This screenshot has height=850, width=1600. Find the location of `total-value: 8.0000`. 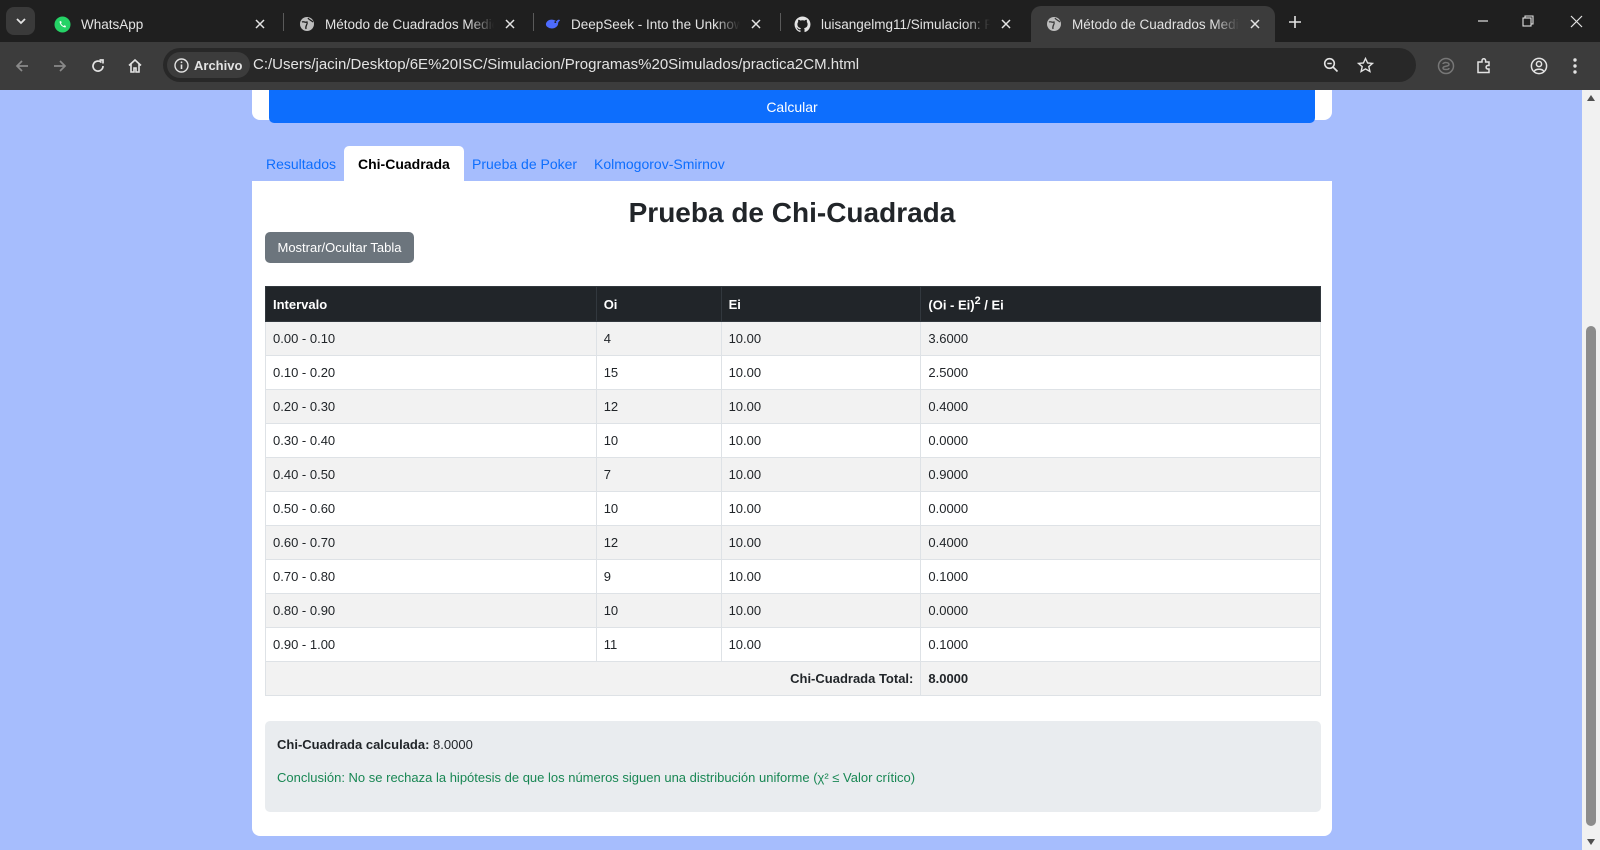

total-value: 8.0000 is located at coordinates (1120, 678).